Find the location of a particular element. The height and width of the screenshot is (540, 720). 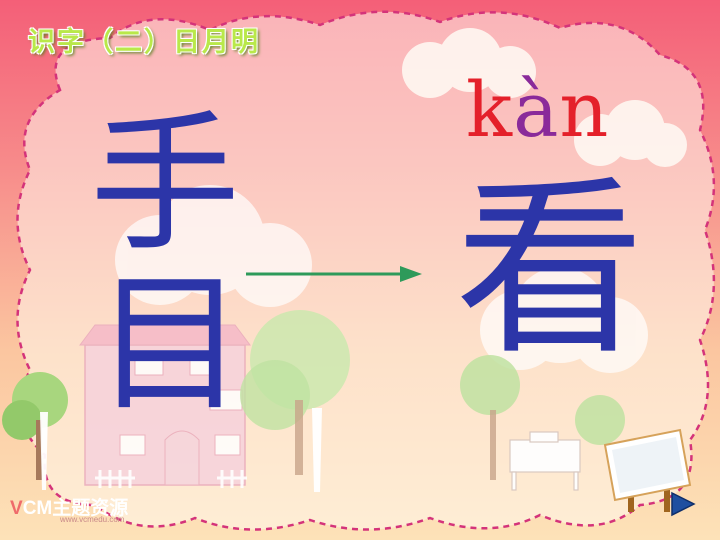

title-char: 二 is located at coordinates (128, 42).